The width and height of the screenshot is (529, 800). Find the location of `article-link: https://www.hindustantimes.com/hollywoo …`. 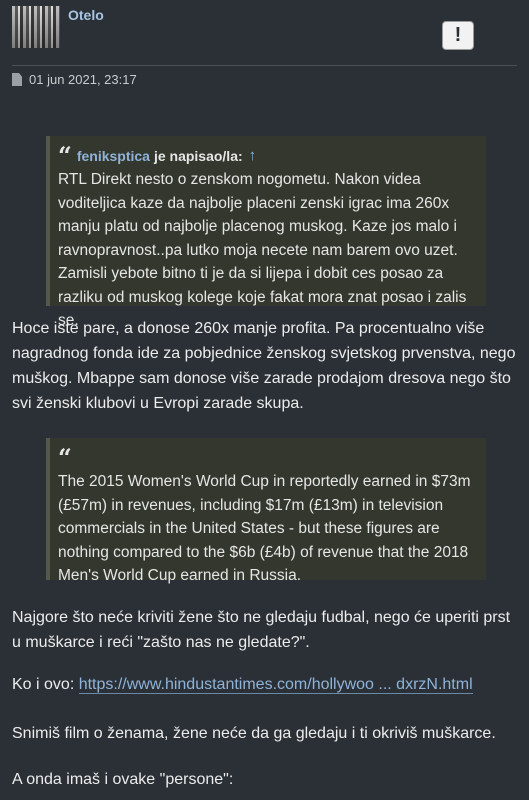

article-link: https://www.hindustantimes.com/hollywoo … is located at coordinates (275, 685).